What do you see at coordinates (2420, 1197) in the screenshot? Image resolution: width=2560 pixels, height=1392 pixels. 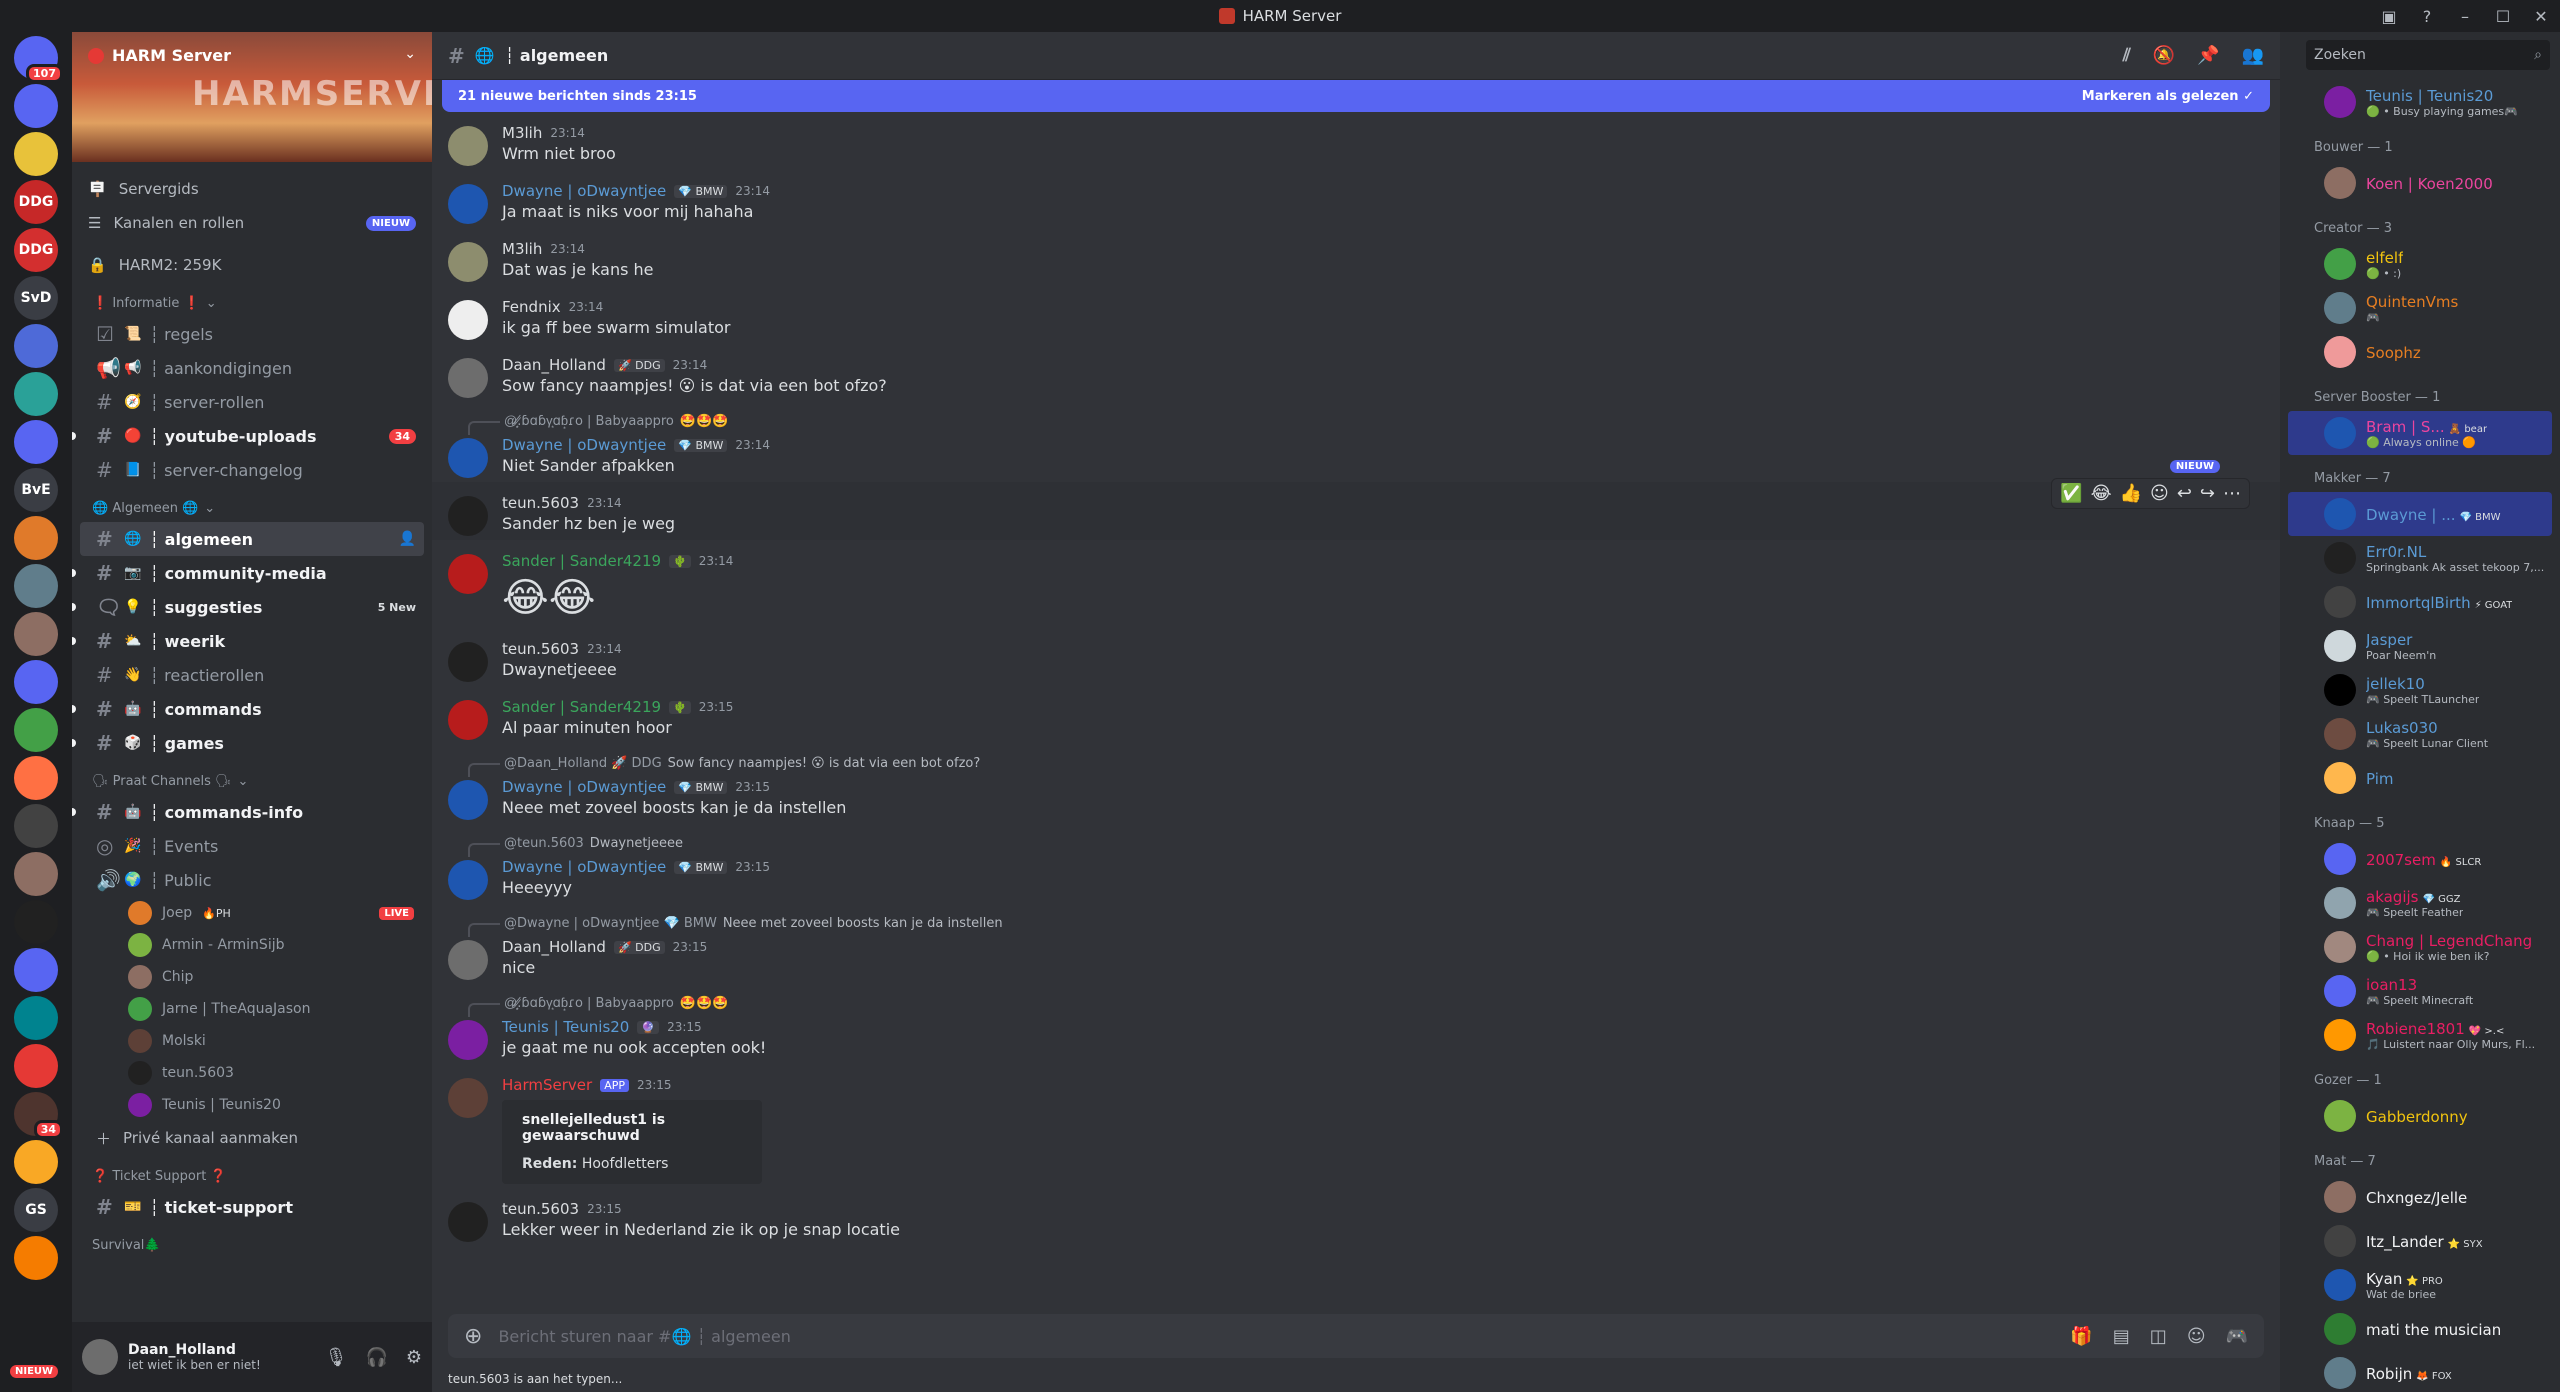 I see `member-item: Chxngez/Jelle` at bounding box center [2420, 1197].